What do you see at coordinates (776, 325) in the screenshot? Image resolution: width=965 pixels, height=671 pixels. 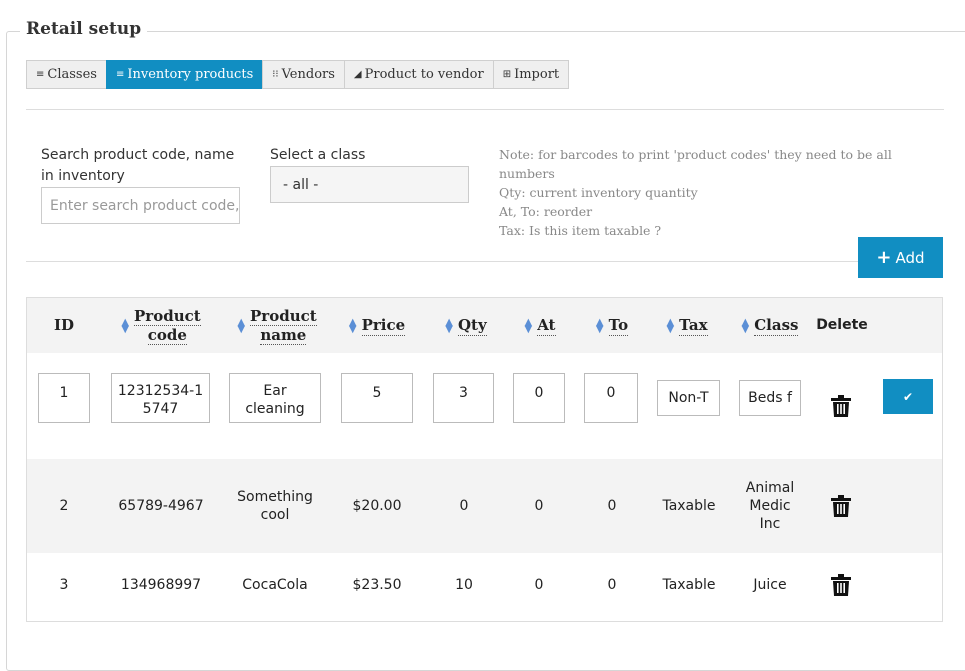 I see `col-label: Class` at bounding box center [776, 325].